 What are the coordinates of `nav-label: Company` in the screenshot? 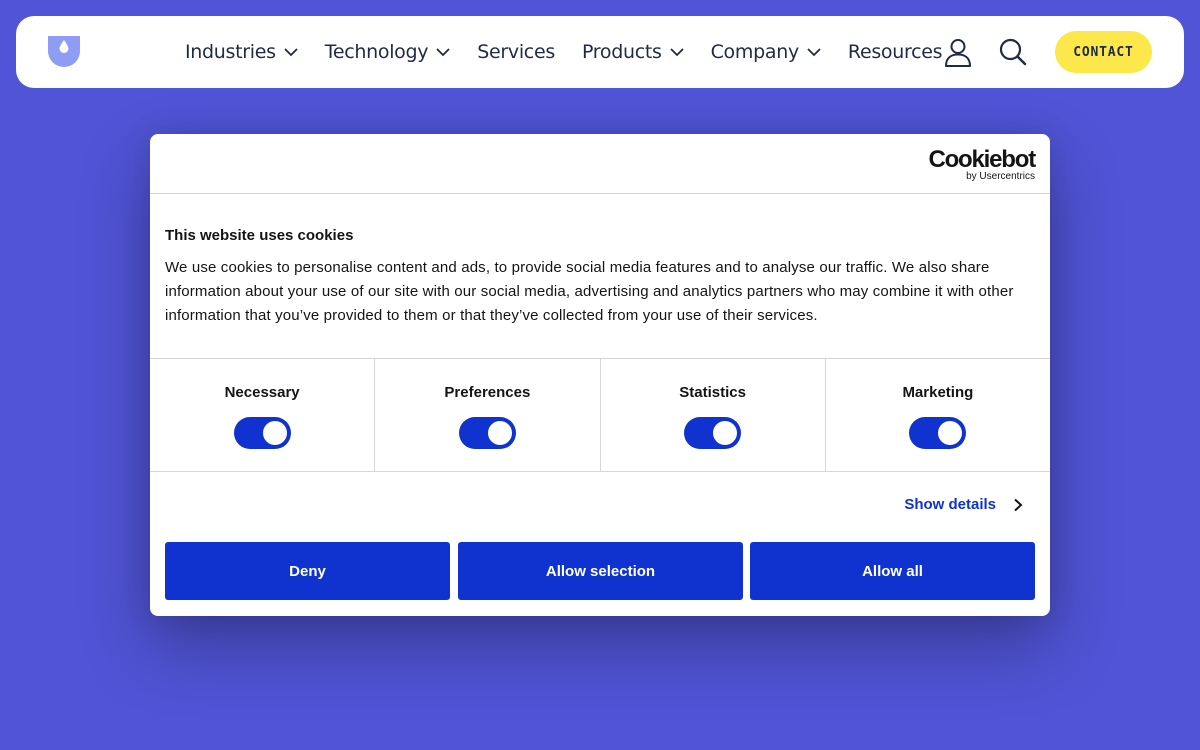 It's located at (755, 52).